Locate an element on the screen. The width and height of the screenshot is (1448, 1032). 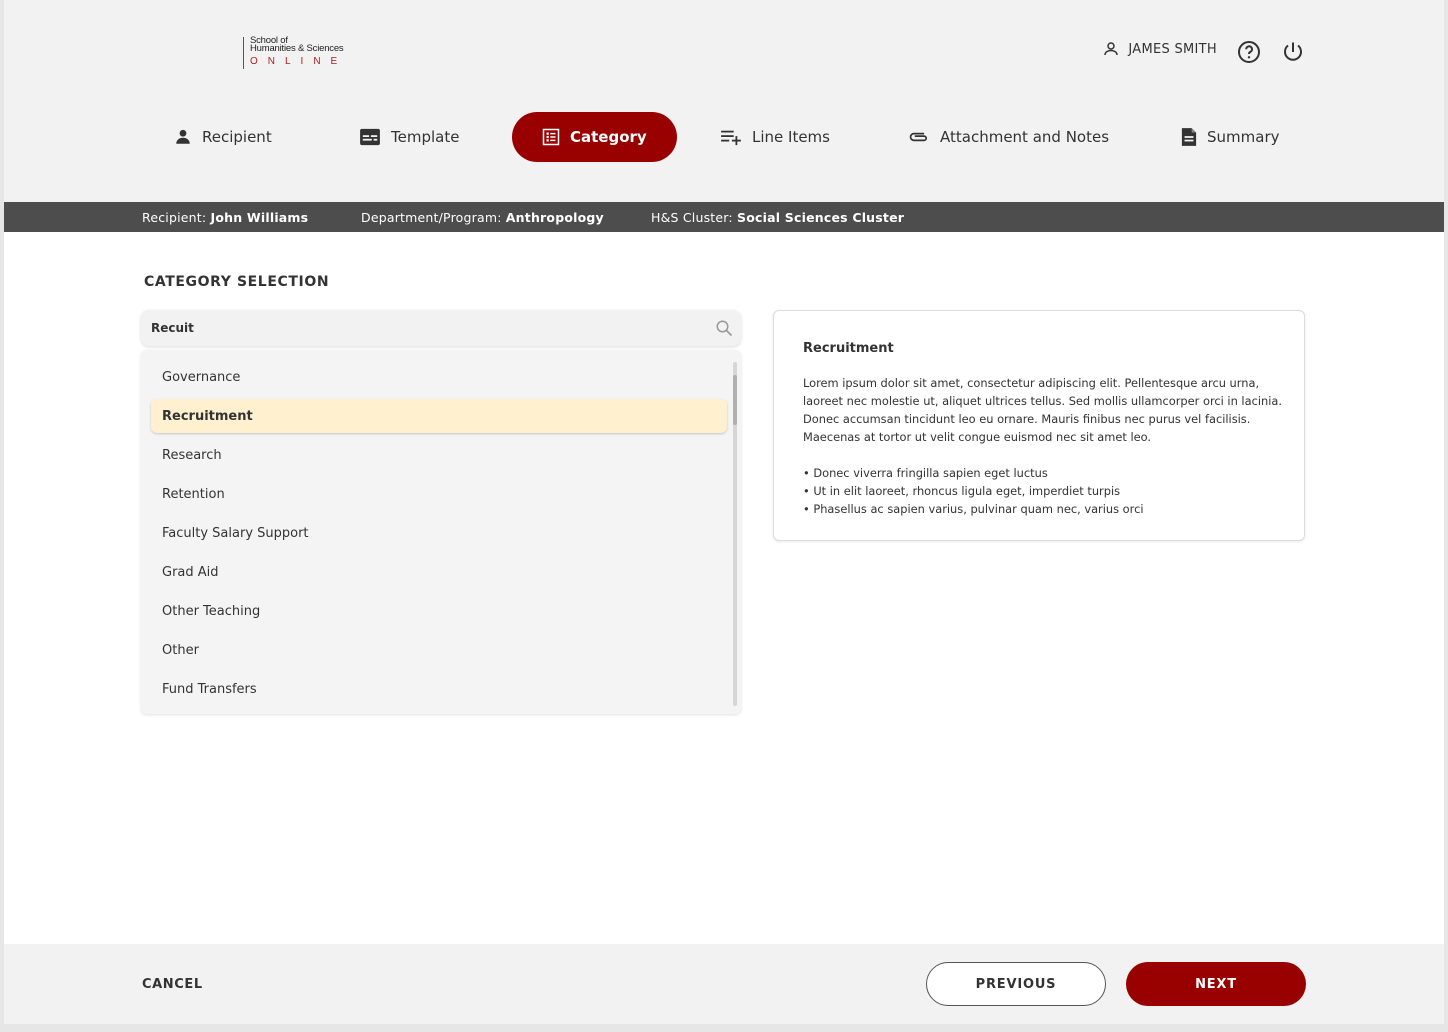
department-info: Department/Program: Anthropology is located at coordinates (482, 217).